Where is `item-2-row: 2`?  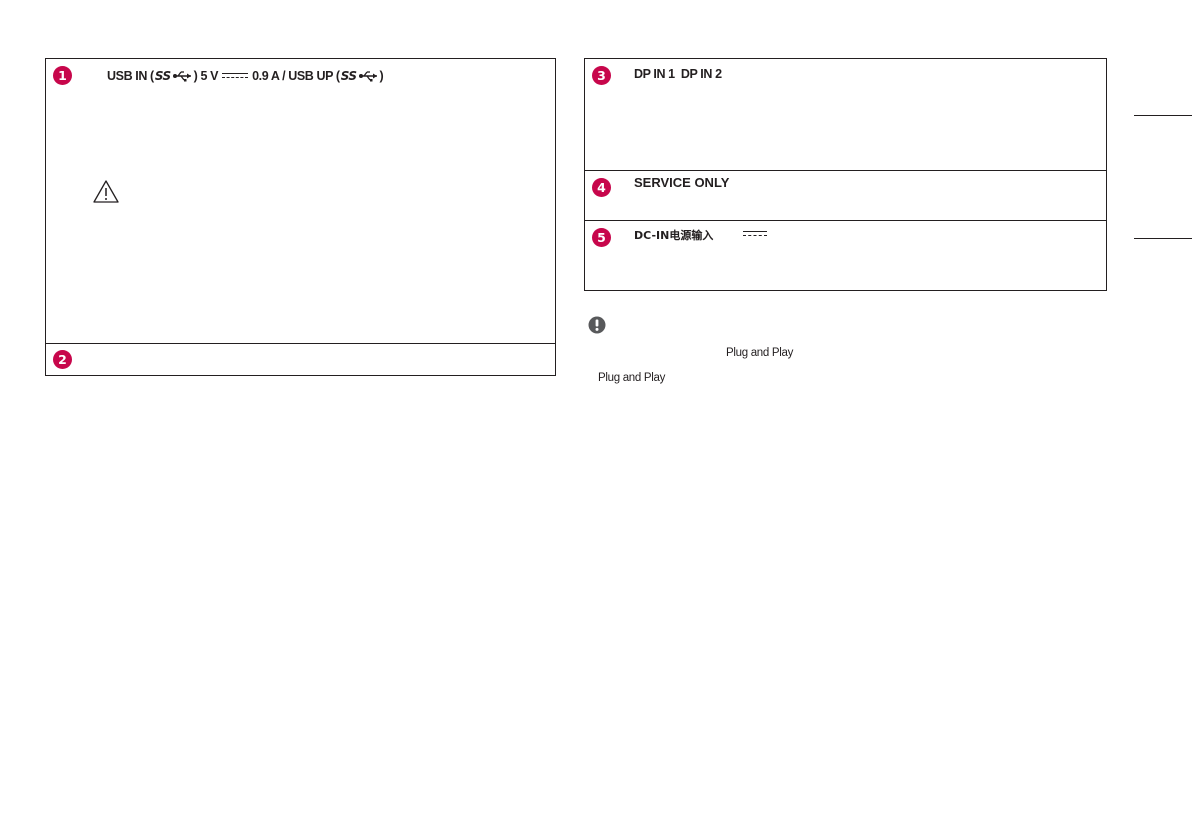 item-2-row: 2 is located at coordinates (300, 359).